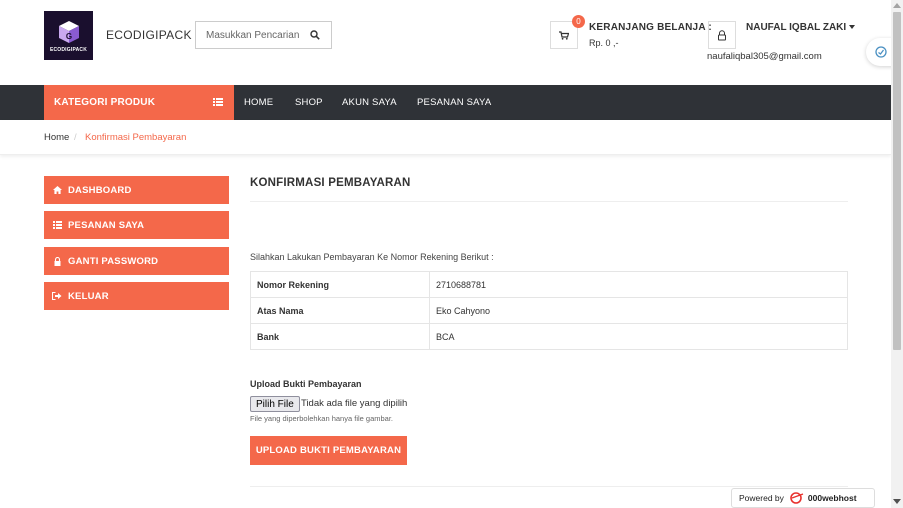 Image resolution: width=903 pixels, height=508 pixels. I want to click on breadcrumb-home: Home, so click(56, 137).